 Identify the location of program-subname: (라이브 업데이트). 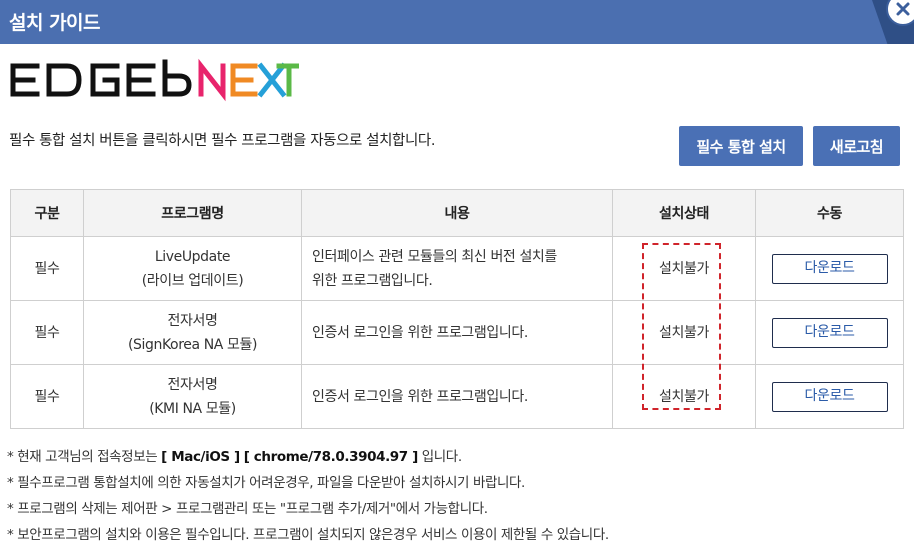
(192, 280).